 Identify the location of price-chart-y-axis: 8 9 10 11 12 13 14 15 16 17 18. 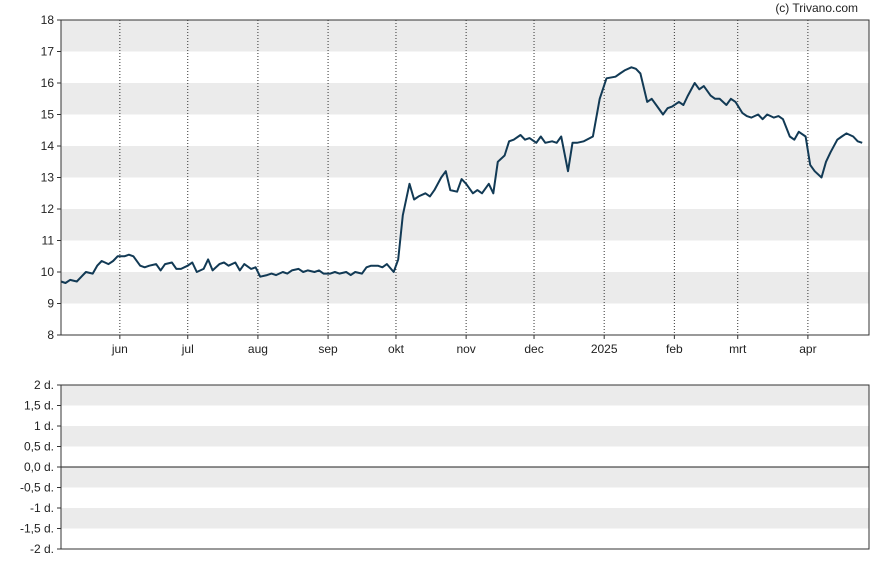
(51, 177).